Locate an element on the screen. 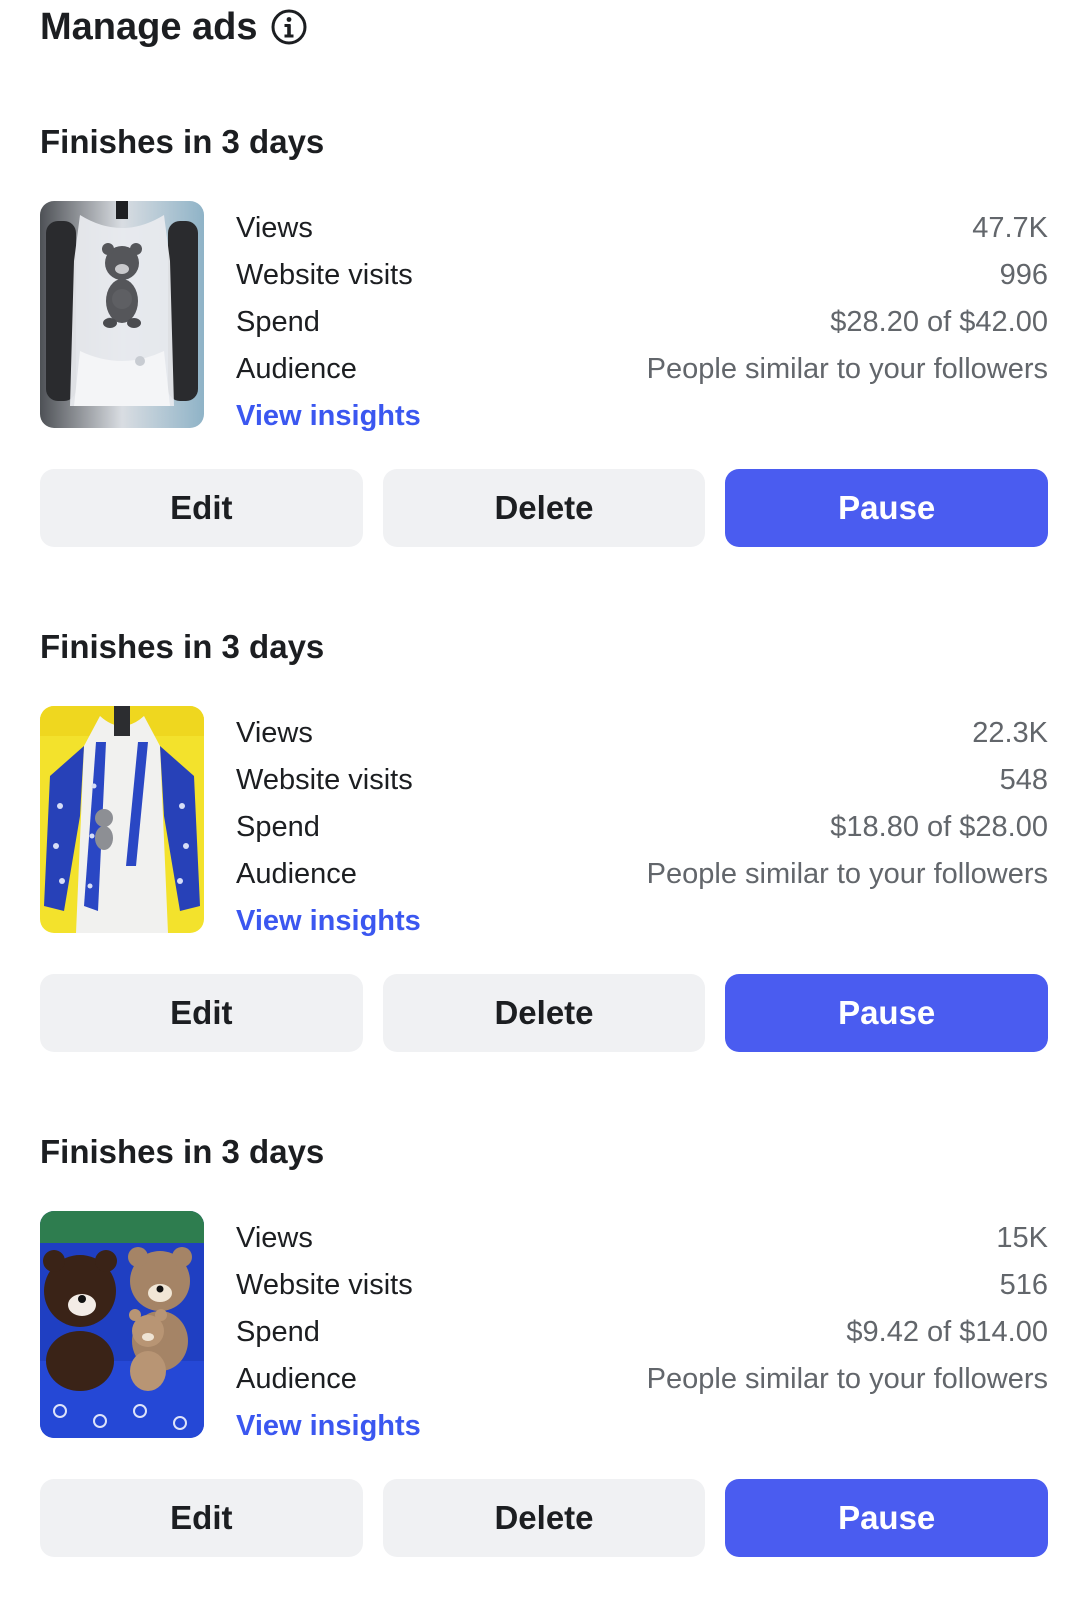 This screenshot has height=1600, width=1084. stat-row-spend: Spend $28.20 of $42.00 is located at coordinates (642, 322).